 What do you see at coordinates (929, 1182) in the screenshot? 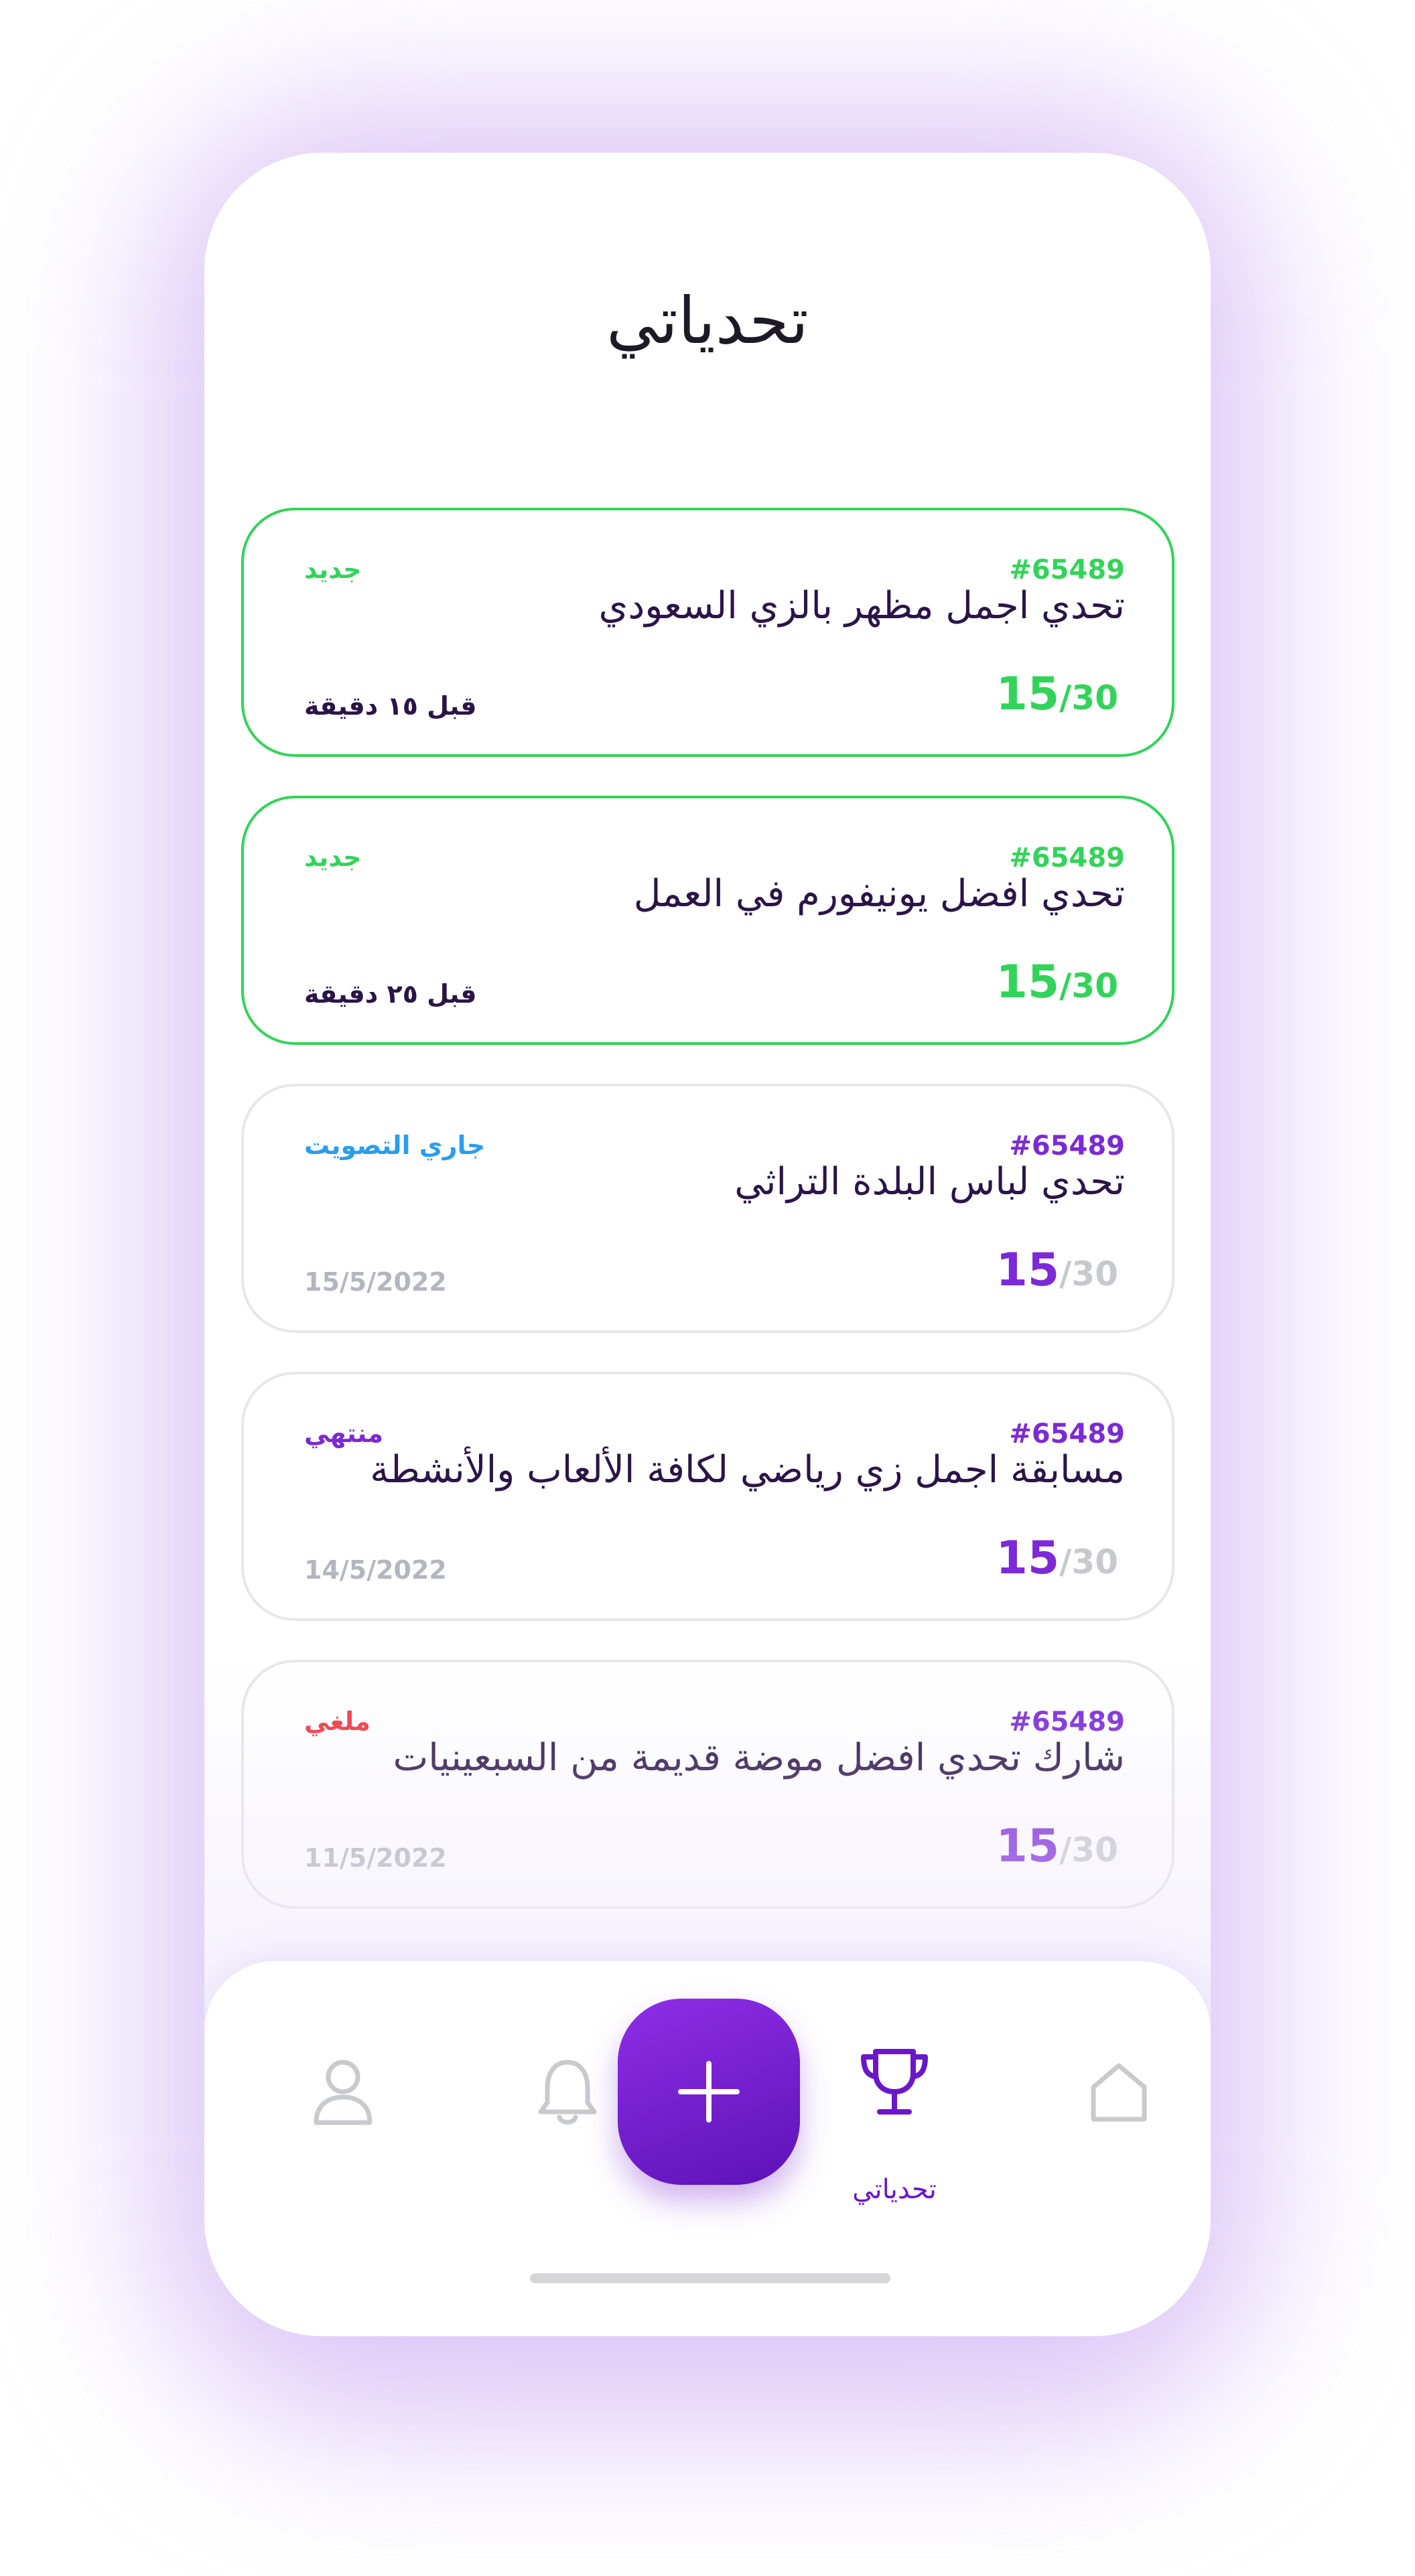
I see `challenge-title: تحدي لباس البلدة التراثي` at bounding box center [929, 1182].